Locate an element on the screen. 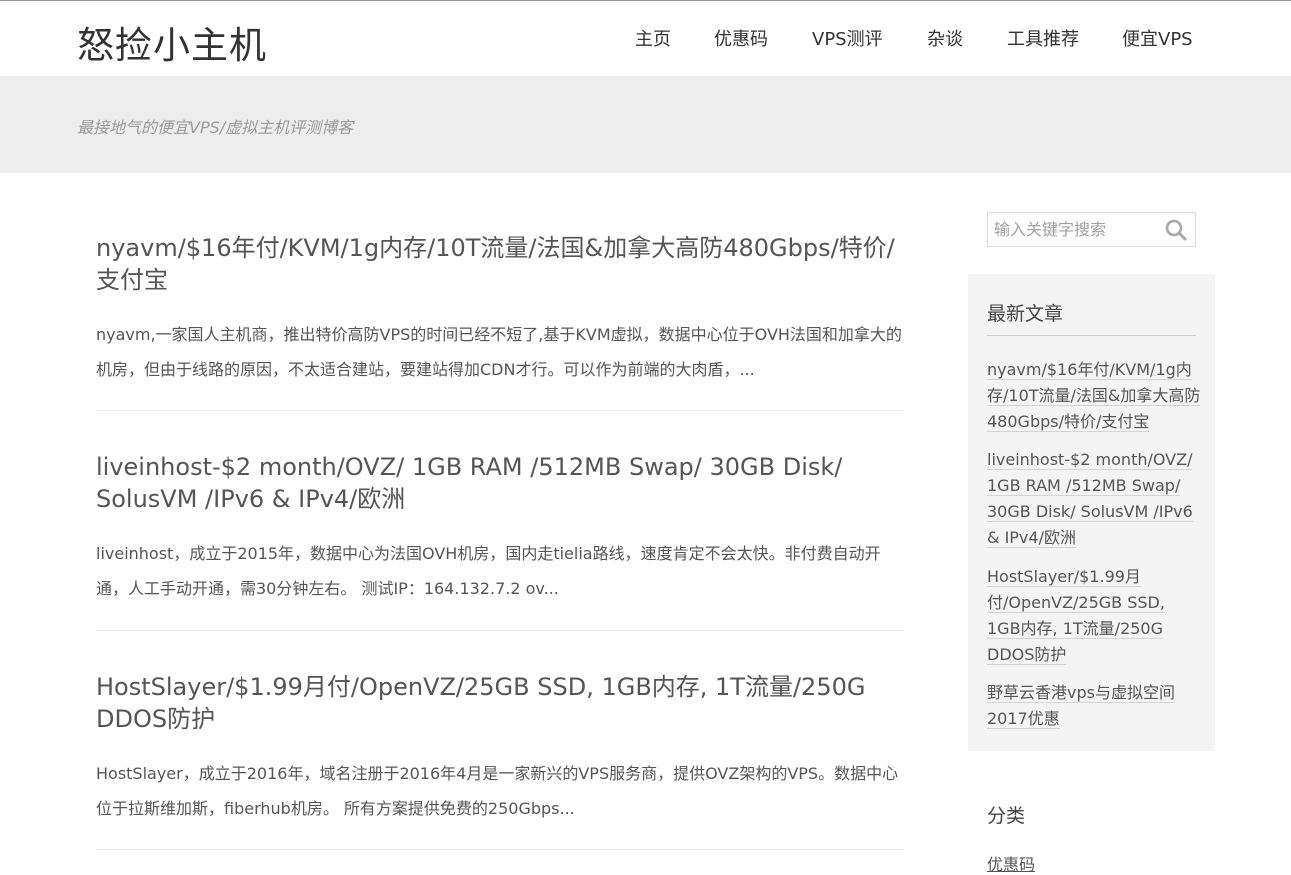  site-header: 怒捡小主机 主页 优惠码 VPS测评 杂谈 工具推荐 便宜VPS is located at coordinates (645, 38).